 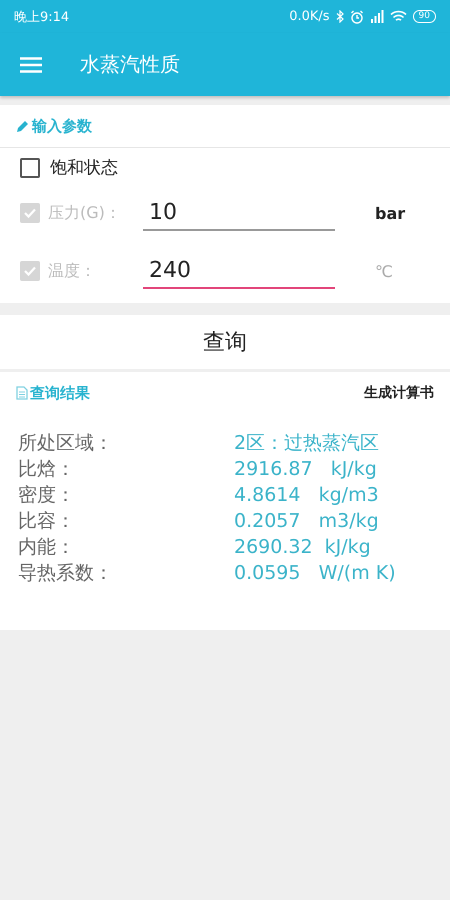 I want to click on field-label: 压力(G)：, so click(x=85, y=213).